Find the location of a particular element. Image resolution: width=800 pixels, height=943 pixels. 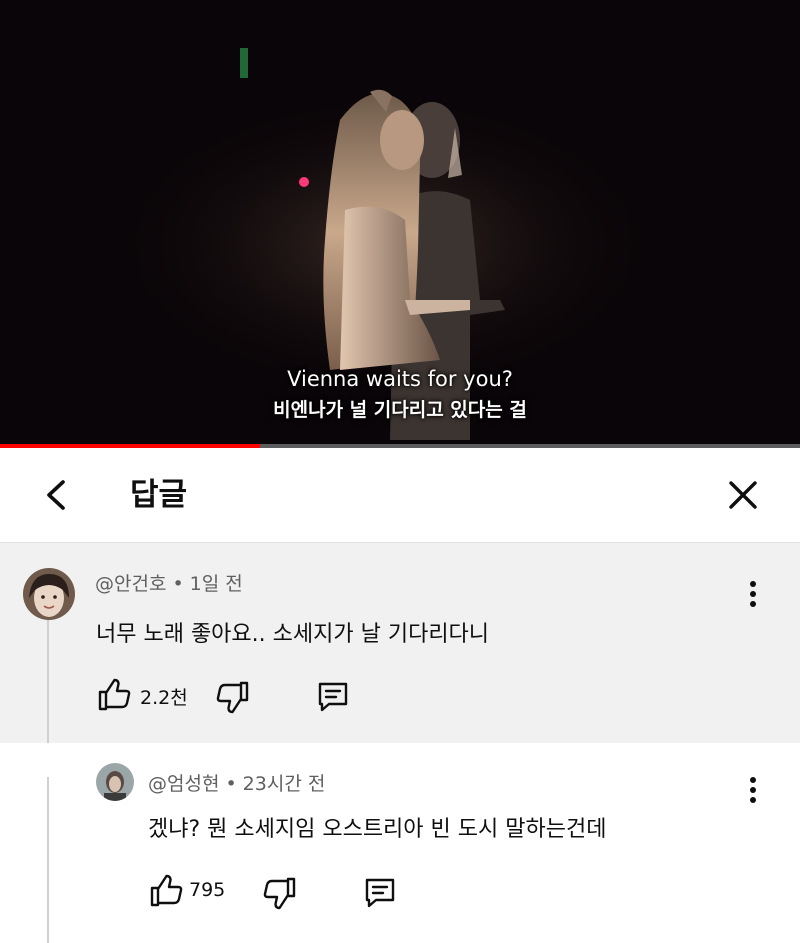

chevron-left-icon is located at coordinates (56, 495).